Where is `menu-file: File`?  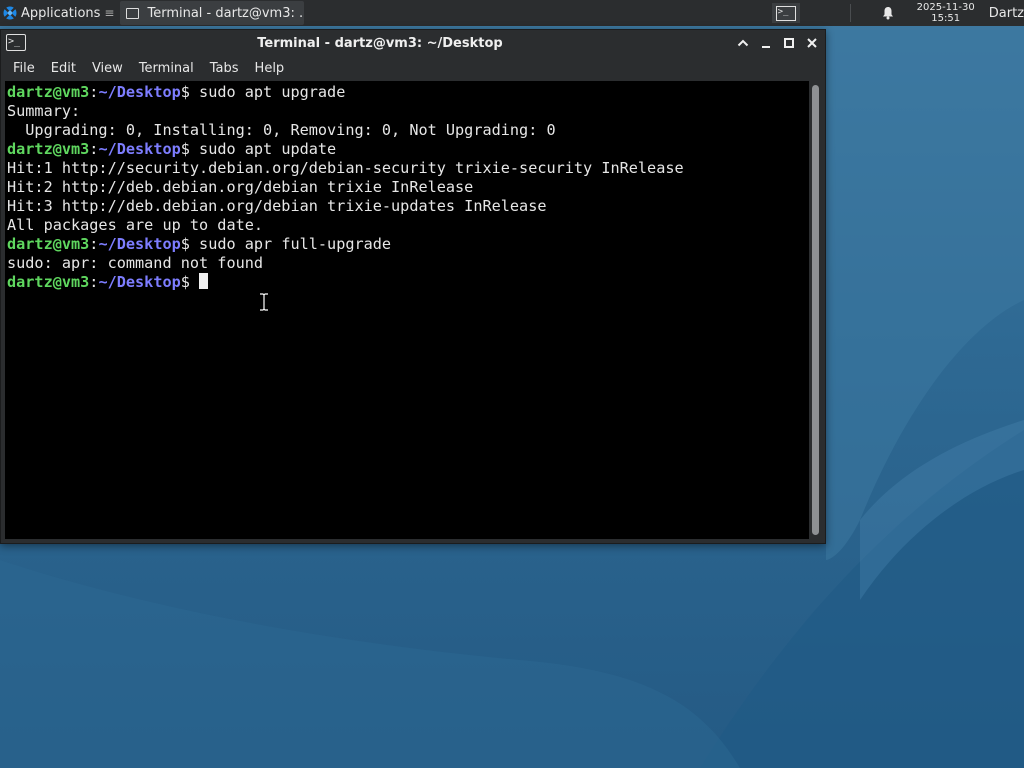 menu-file: File is located at coordinates (18, 69).